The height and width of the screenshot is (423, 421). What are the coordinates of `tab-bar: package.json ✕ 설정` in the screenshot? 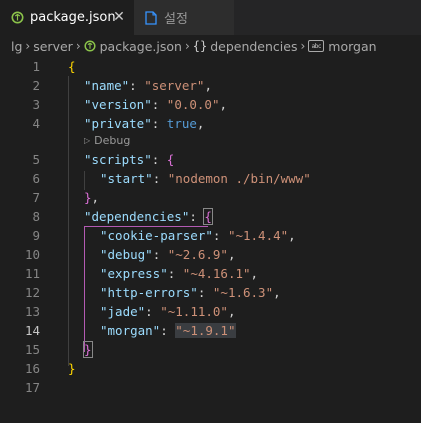 It's located at (210, 17).